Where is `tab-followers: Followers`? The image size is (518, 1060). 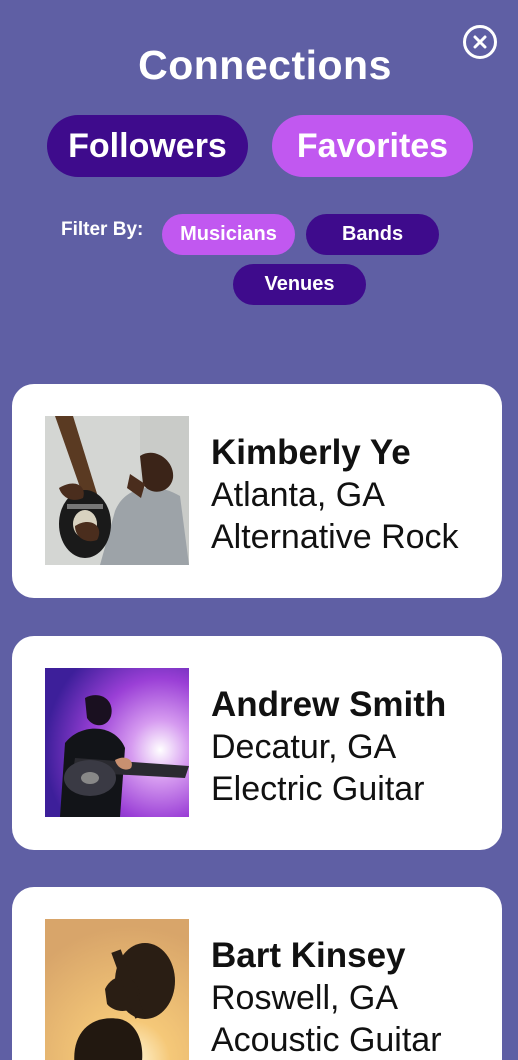
tab-followers: Followers is located at coordinates (147, 146).